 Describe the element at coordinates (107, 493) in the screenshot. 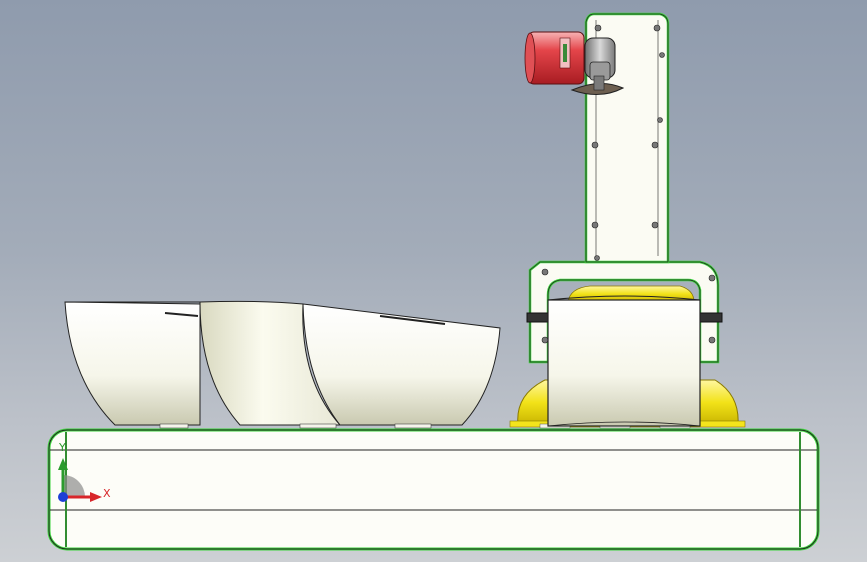

I see `axis-x-label: X` at that location.